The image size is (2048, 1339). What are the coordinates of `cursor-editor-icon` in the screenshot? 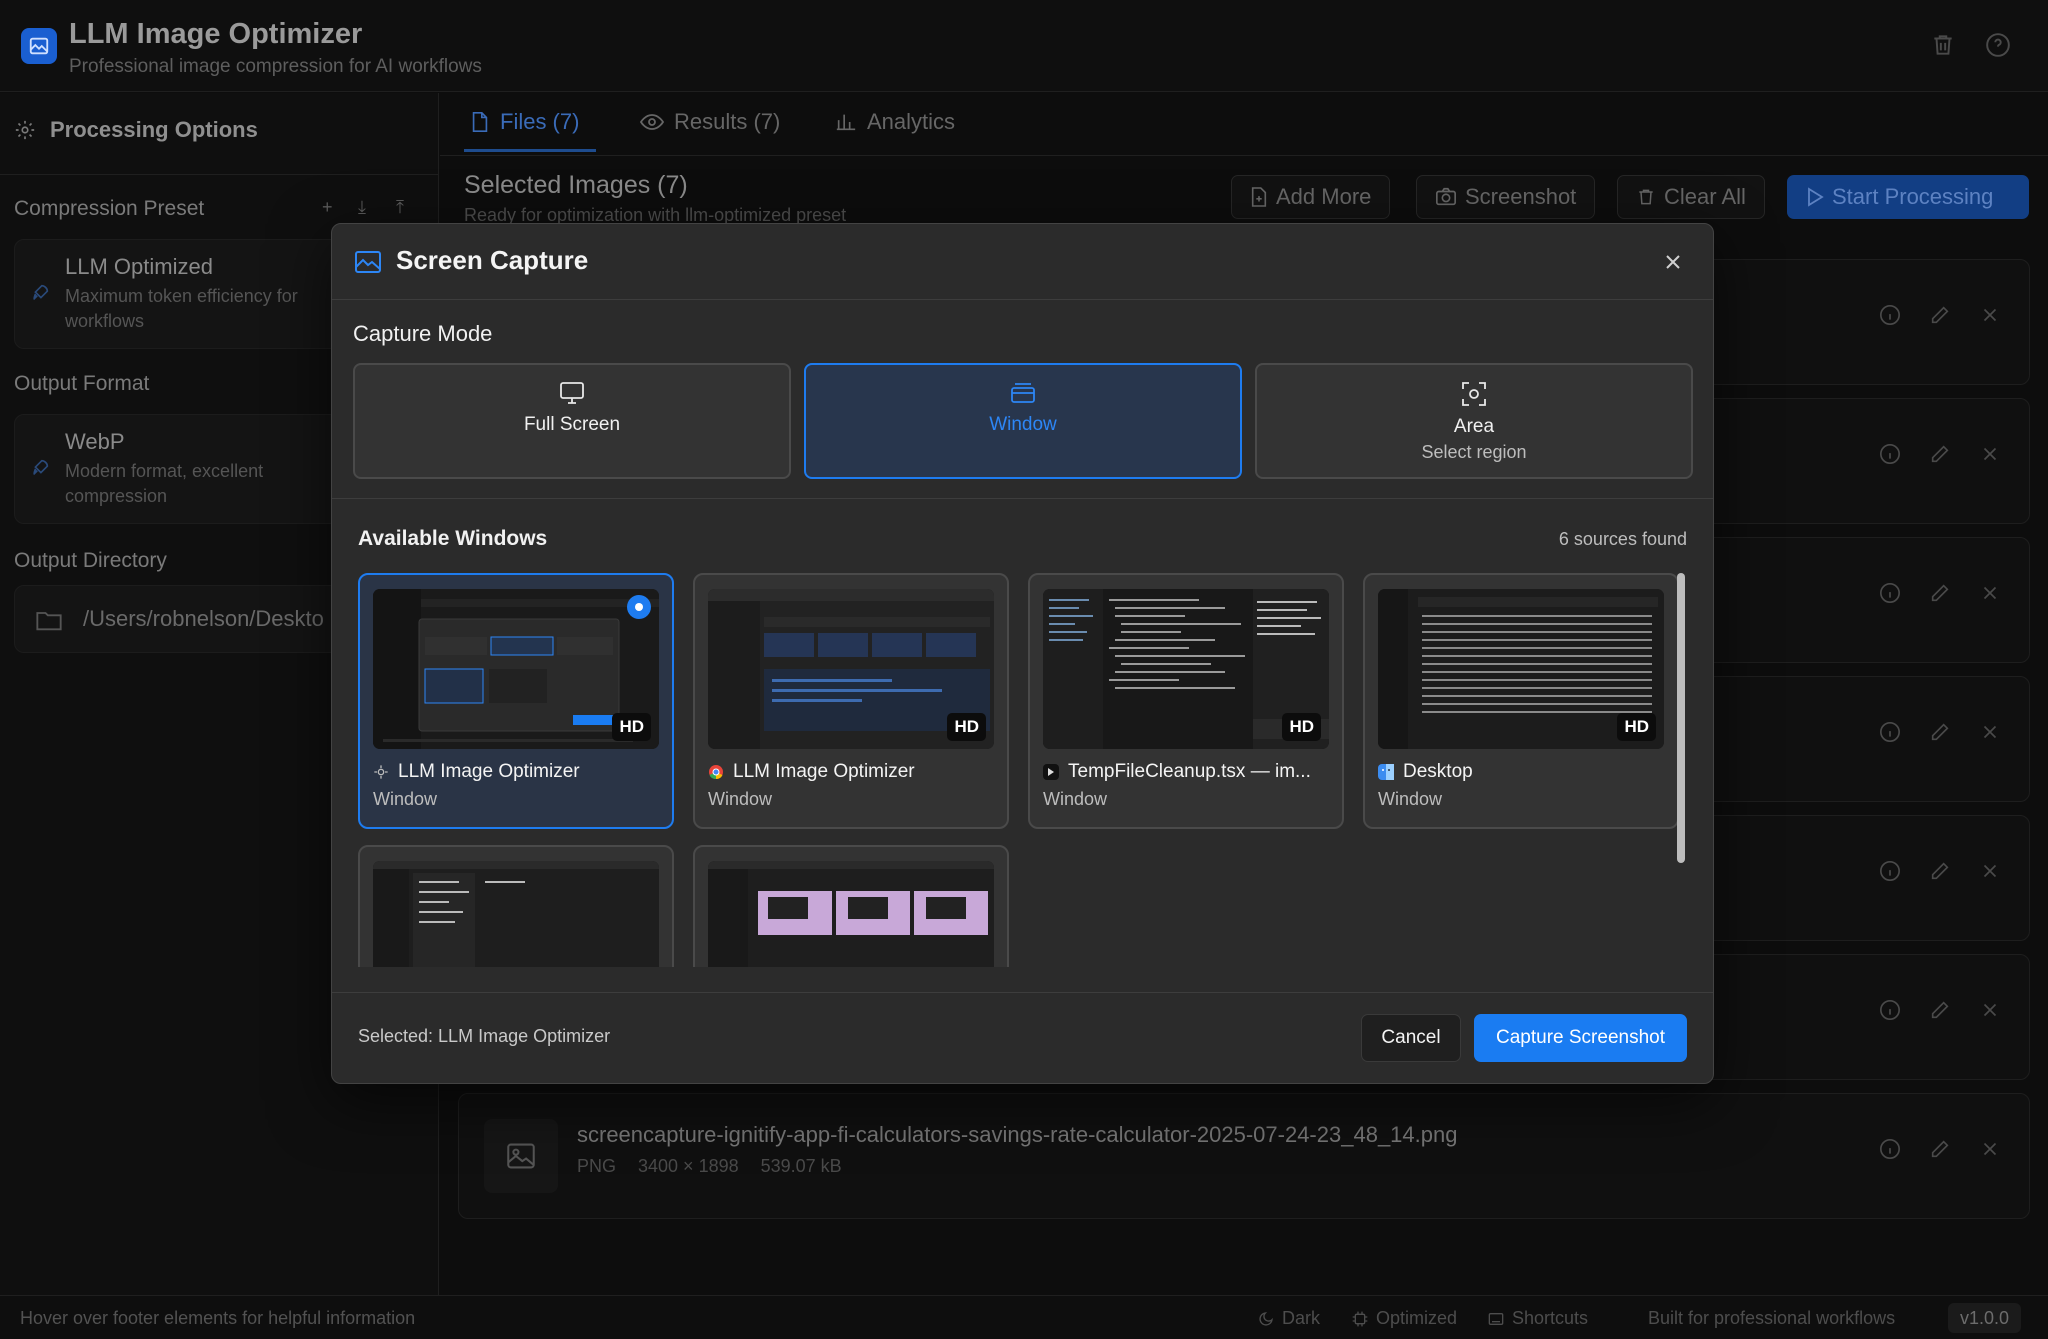 It's located at (1051, 772).